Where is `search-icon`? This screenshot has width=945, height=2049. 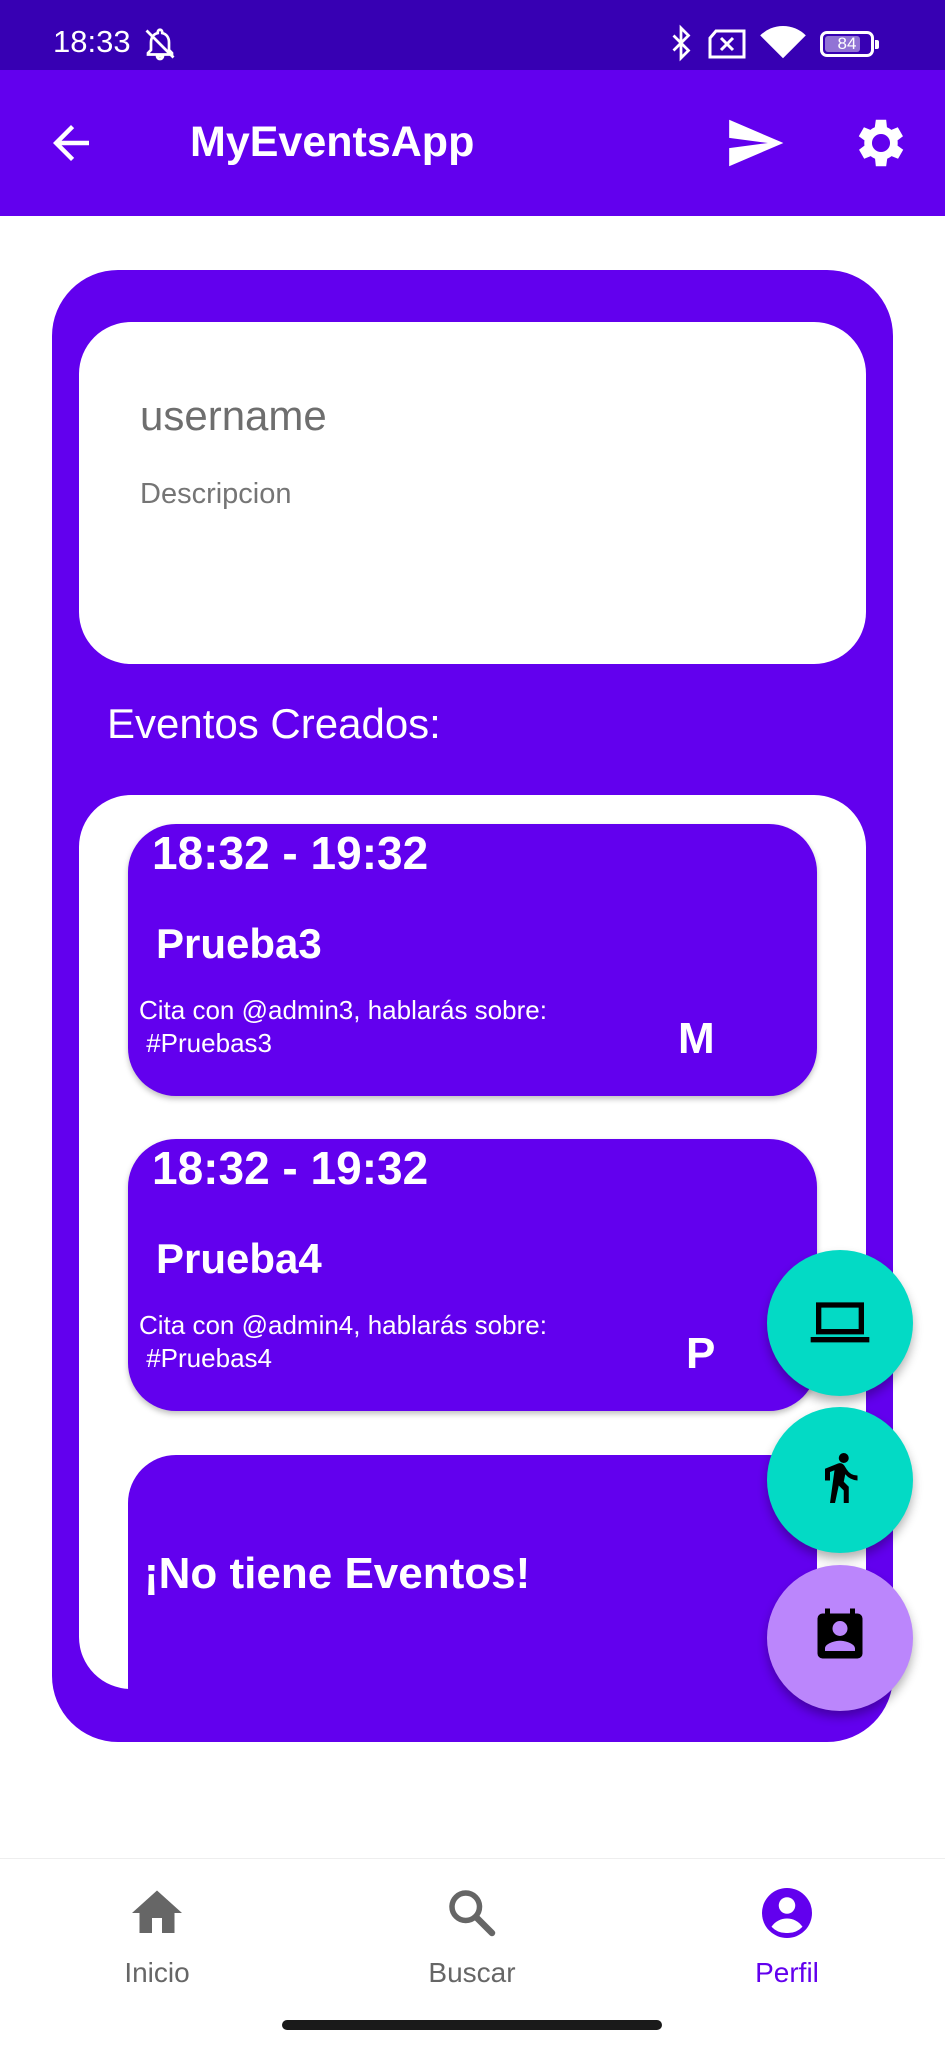
search-icon is located at coordinates (472, 1913).